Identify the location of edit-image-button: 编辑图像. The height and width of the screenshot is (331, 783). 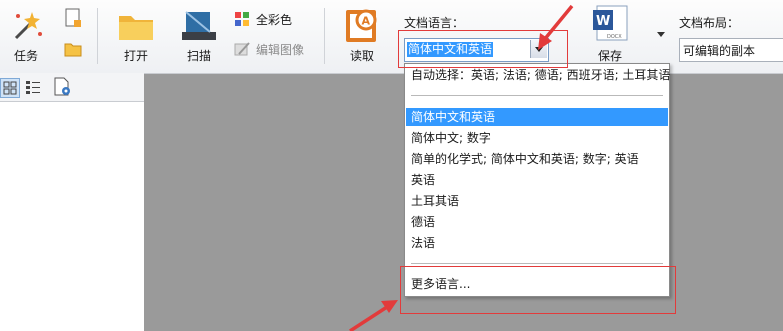
(274, 49).